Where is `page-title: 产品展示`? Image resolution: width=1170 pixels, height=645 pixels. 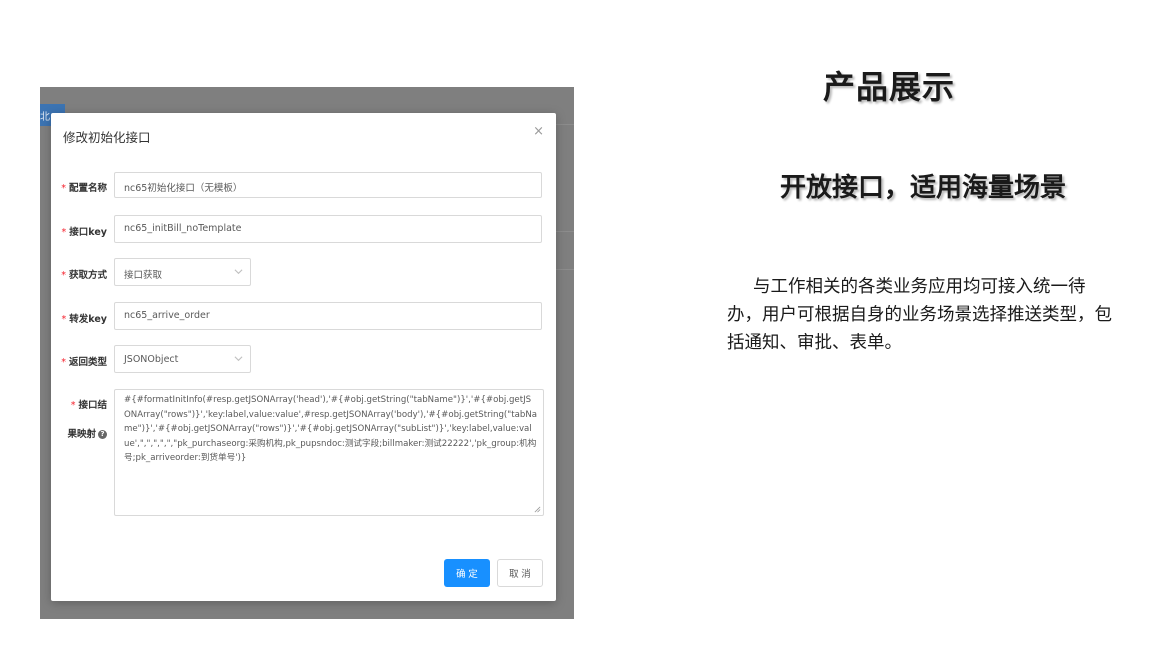
page-title: 产品展示 is located at coordinates (888, 87).